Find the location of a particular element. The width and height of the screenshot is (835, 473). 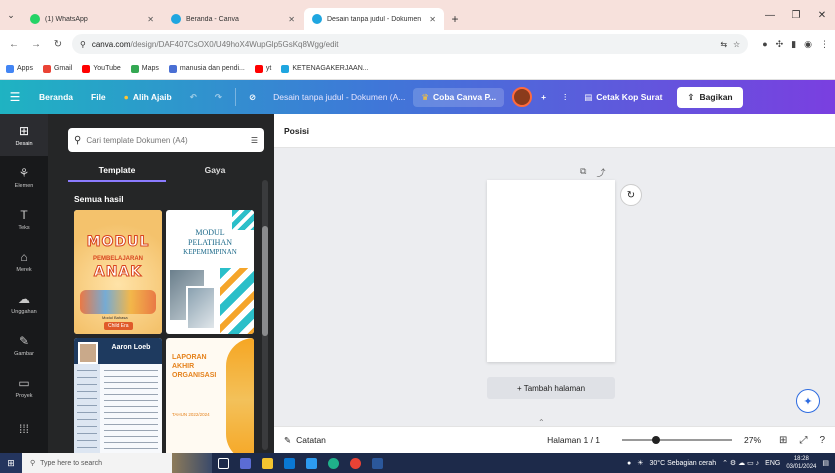

print-button: ▤ Cetak Kop Surat is located at coordinates (623, 97).